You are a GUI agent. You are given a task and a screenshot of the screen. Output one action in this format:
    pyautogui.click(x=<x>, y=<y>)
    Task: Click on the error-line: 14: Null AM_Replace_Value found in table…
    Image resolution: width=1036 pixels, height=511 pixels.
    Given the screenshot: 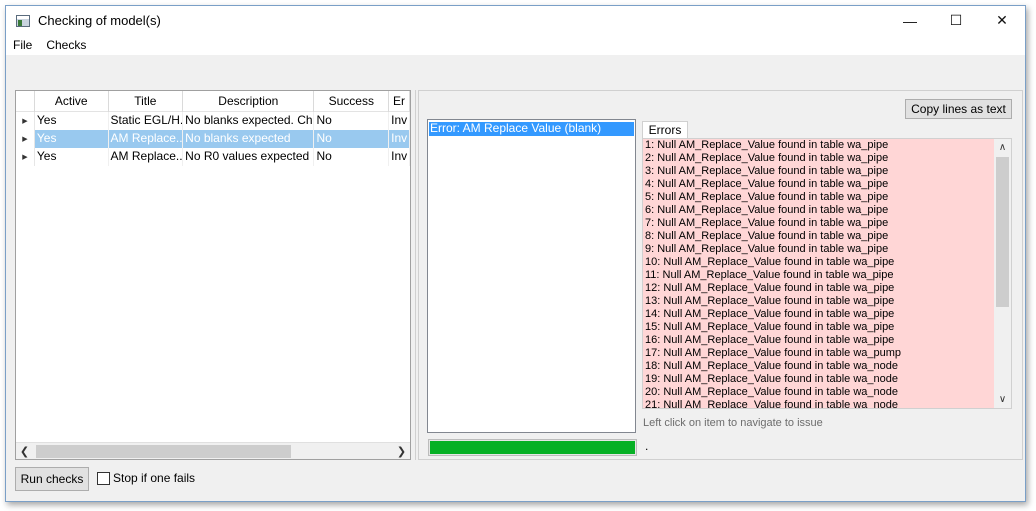 What is the action you would take?
    pyautogui.click(x=827, y=314)
    